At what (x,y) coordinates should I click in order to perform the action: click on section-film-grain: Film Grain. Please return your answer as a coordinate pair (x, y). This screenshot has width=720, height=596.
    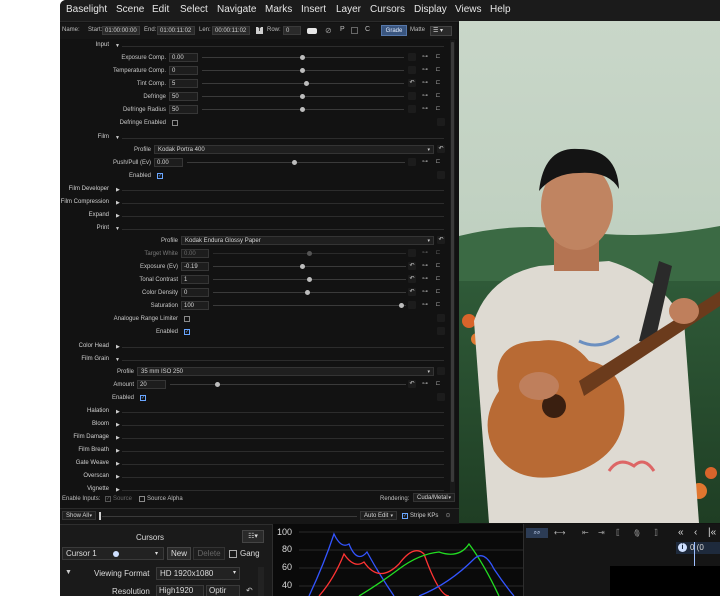
    Looking at the image, I should click on (84, 359).